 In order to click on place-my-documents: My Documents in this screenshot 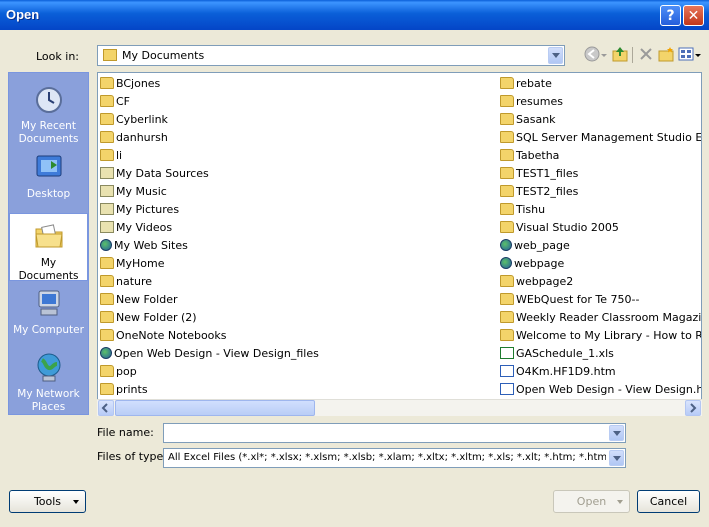, I will do `click(48, 247)`.